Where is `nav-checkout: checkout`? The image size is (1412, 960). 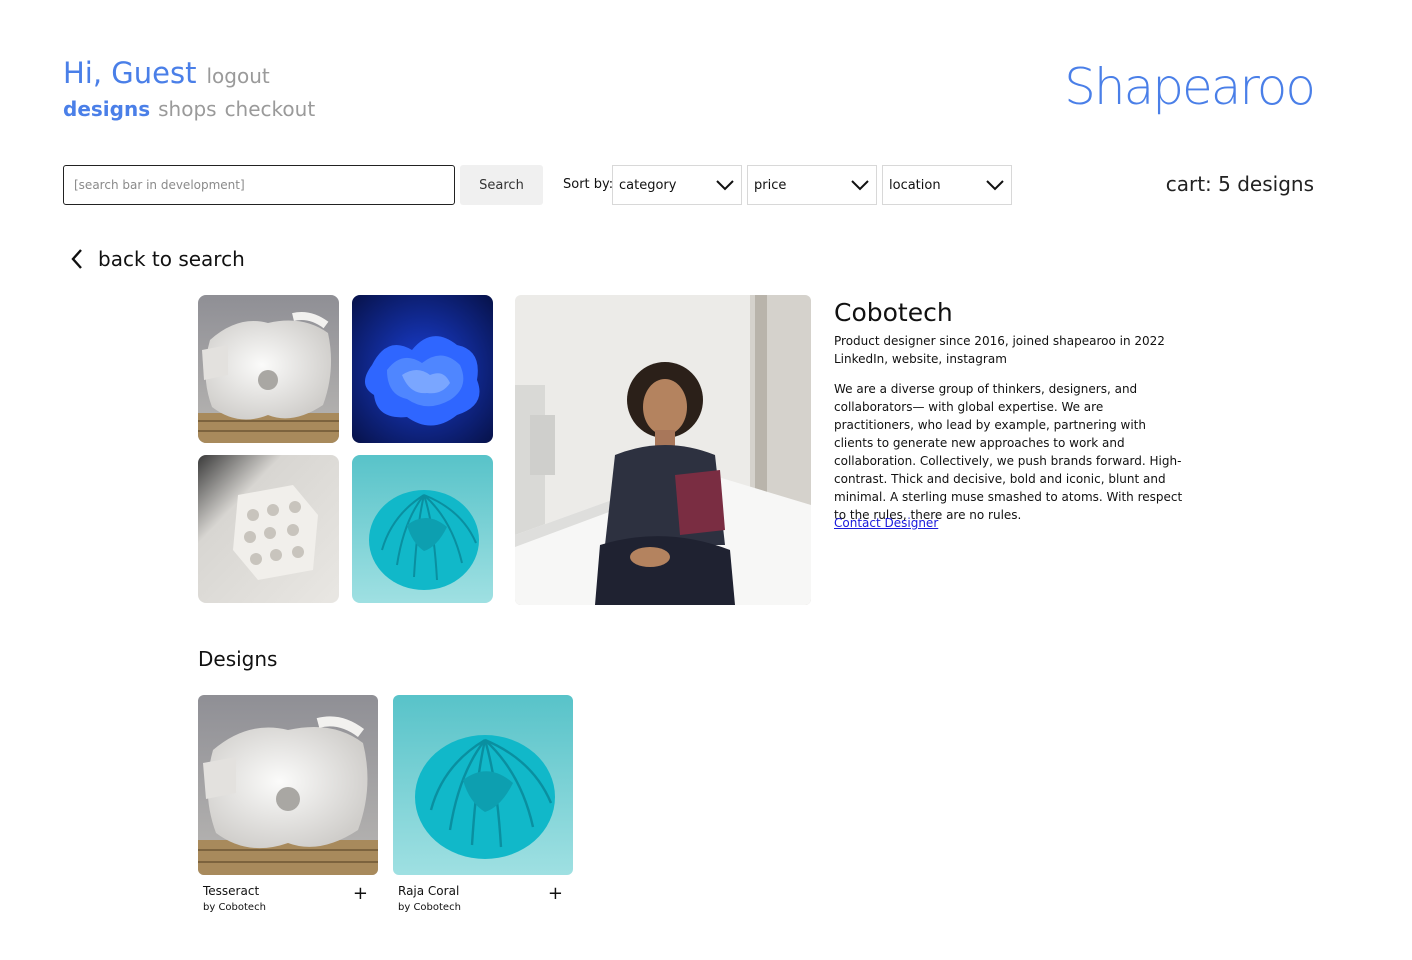
nav-checkout: checkout is located at coordinates (270, 109).